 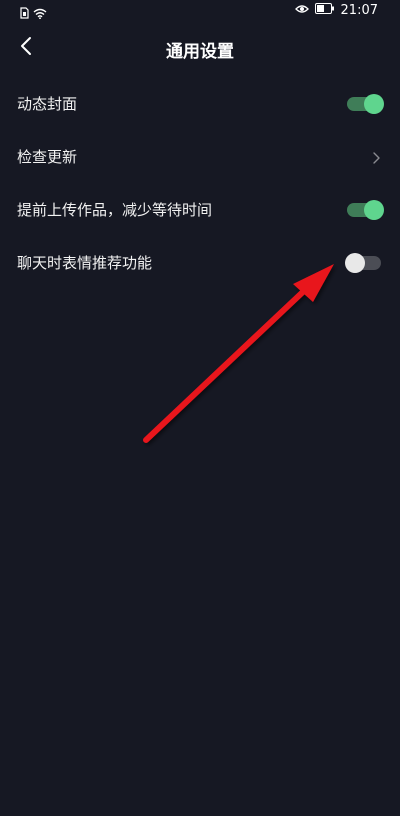 What do you see at coordinates (301, 10) in the screenshot?
I see `eye-icon` at bounding box center [301, 10].